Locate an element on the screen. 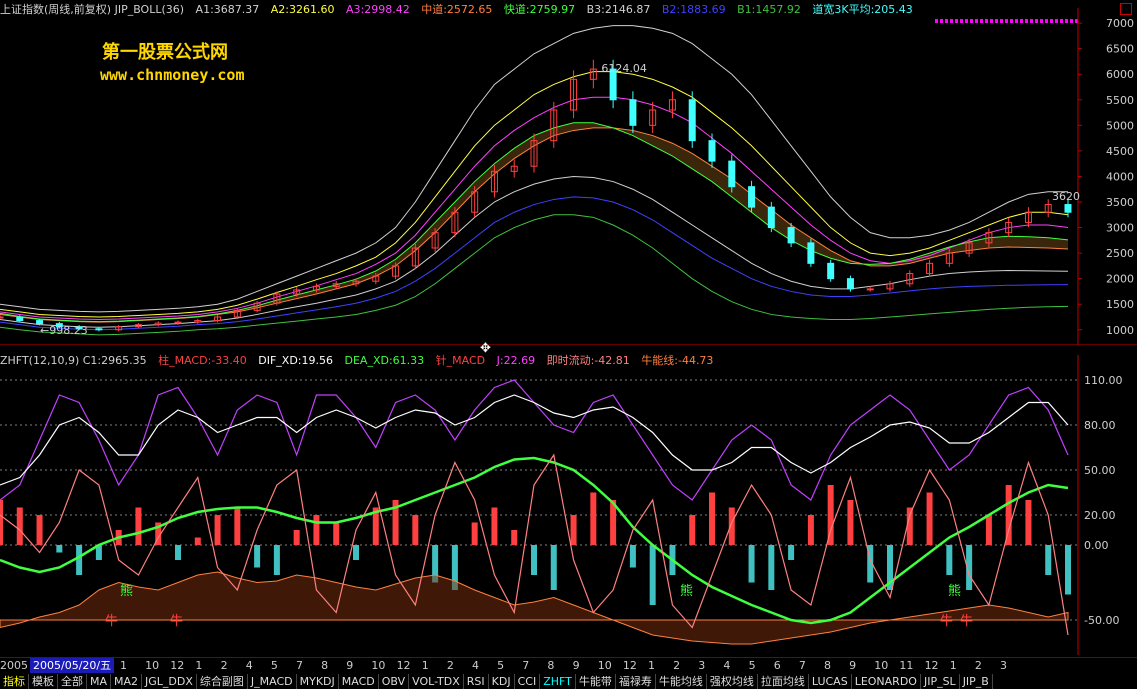 This screenshot has width=1137, height=689. tab-3: MA is located at coordinates (99, 681).